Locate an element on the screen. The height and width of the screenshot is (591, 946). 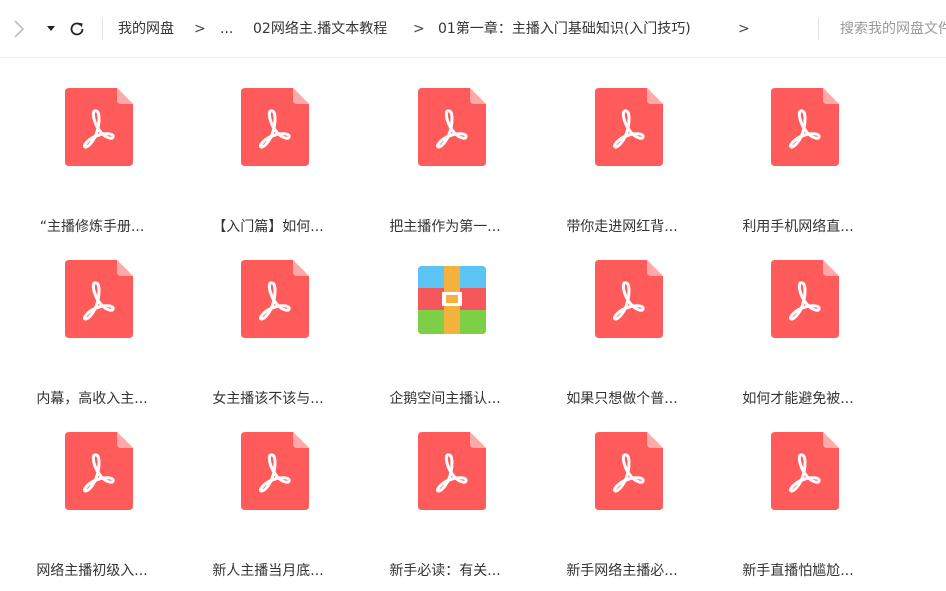
breadcrumb-item-root: 我的网盘 is located at coordinates (146, 29).